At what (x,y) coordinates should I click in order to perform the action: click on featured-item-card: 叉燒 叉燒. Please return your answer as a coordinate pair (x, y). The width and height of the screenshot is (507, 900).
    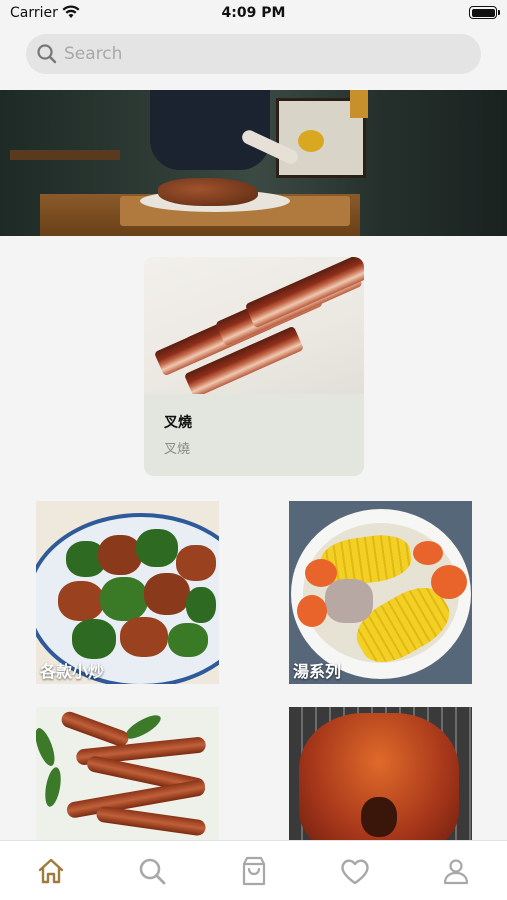
    Looking at the image, I should click on (254, 366).